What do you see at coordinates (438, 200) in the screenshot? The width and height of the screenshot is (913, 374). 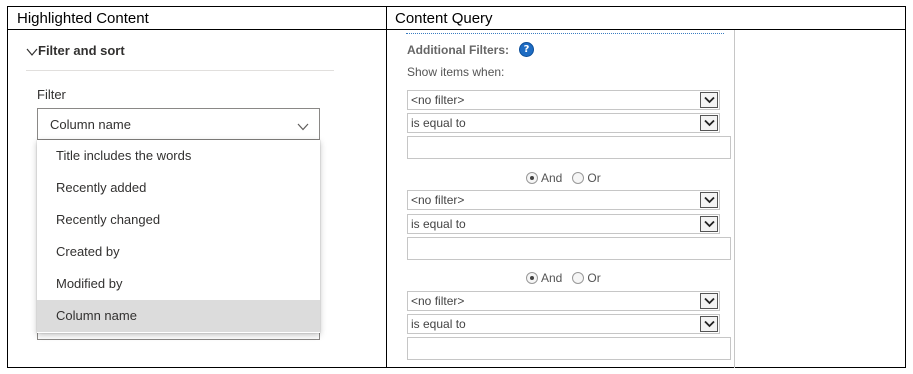 I see `filter-2-field-value: <no filter>` at bounding box center [438, 200].